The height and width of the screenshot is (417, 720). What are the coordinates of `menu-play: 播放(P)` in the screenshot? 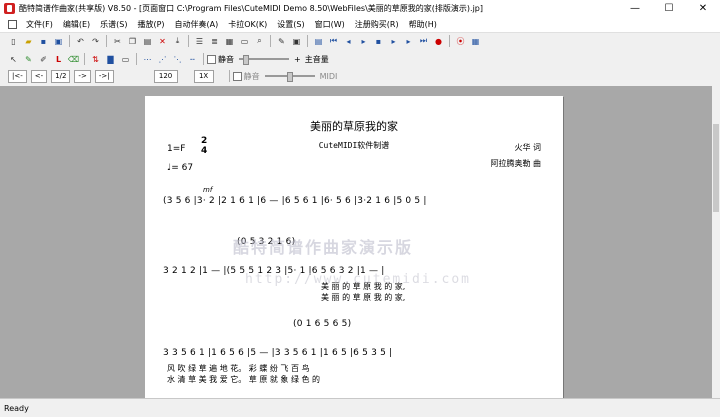 It's located at (150, 24).